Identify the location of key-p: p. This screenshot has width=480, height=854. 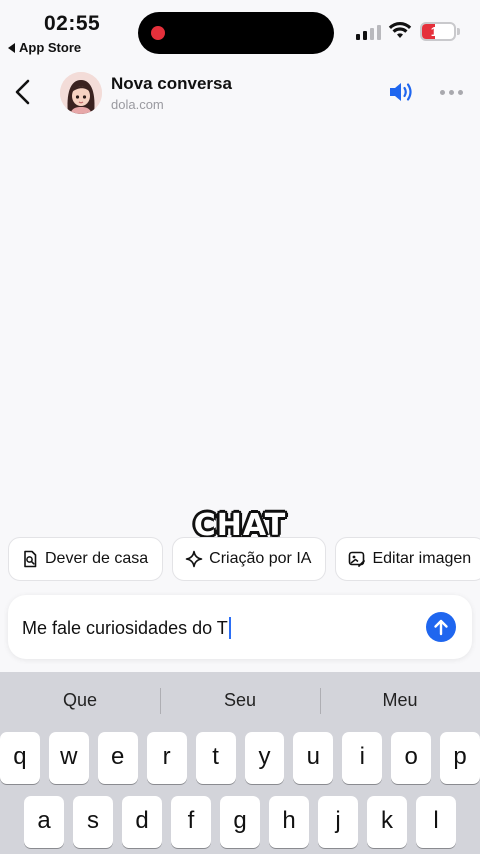
(460, 758).